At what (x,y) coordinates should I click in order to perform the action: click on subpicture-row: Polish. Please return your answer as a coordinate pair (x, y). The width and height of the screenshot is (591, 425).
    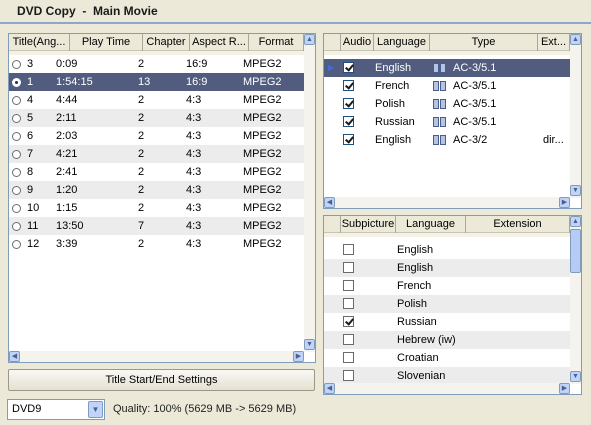
    Looking at the image, I should click on (447, 304).